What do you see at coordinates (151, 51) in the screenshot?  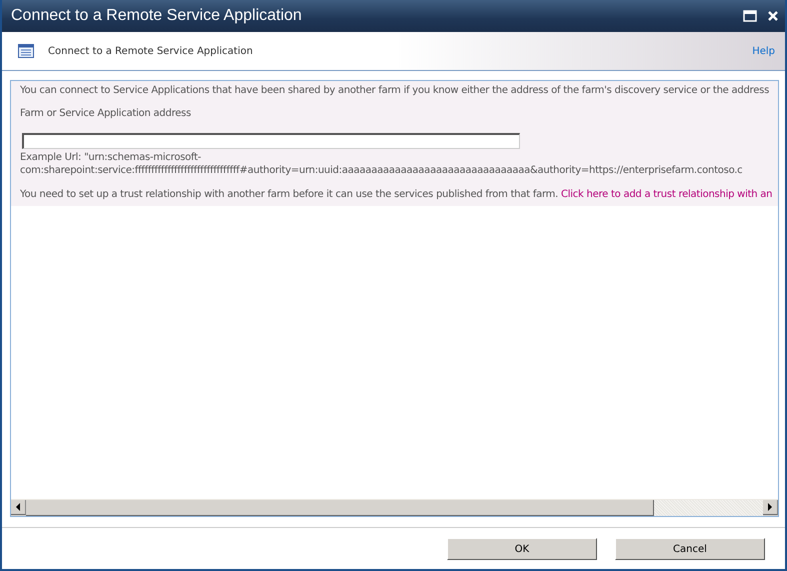 I see `page-title: Connect to a Remote Service Application` at bounding box center [151, 51].